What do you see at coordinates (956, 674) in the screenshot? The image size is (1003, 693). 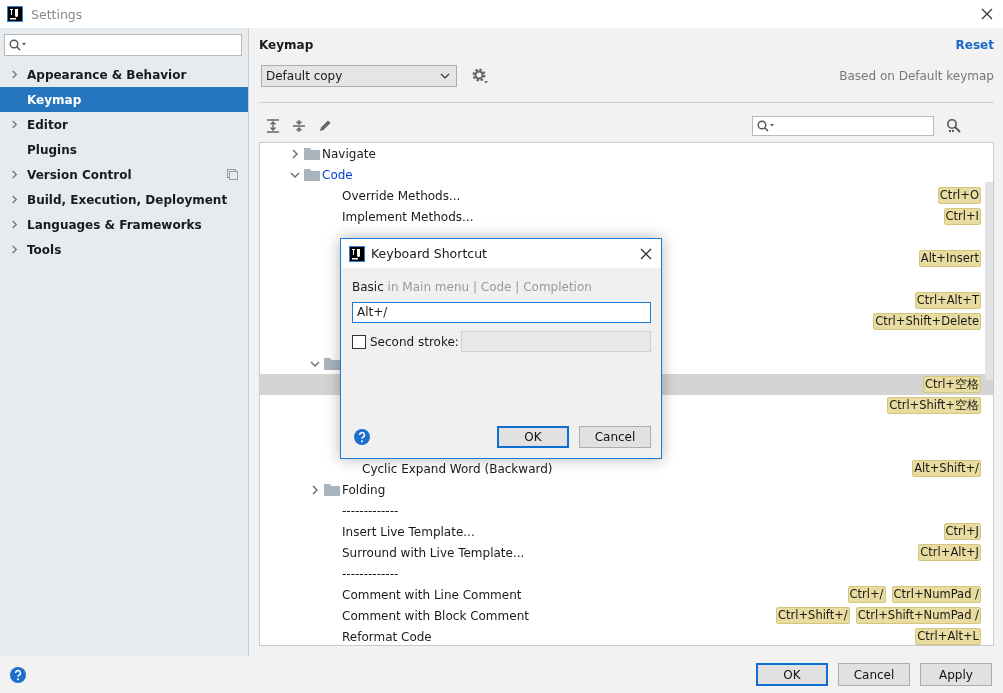 I see `apply-button: Apply` at bounding box center [956, 674].